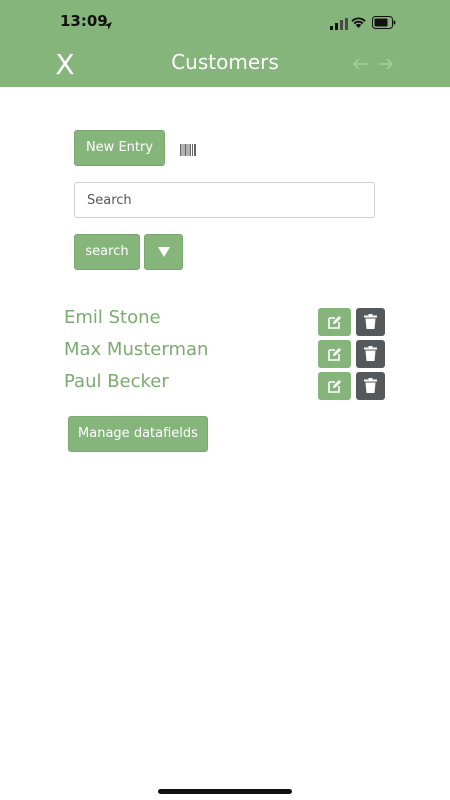 The image size is (450, 800). Describe the element at coordinates (119, 148) in the screenshot. I see `new-entry-button: New Entry` at that location.